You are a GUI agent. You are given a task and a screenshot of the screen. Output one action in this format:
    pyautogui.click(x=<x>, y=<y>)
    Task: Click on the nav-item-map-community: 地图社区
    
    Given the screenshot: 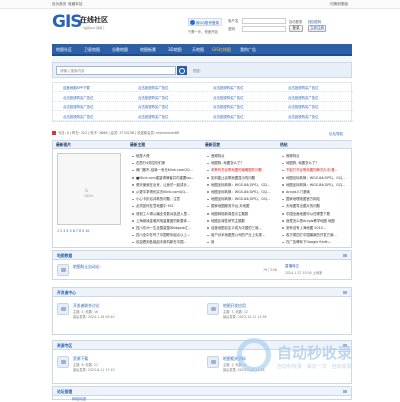 What is the action you would take?
    pyautogui.click(x=64, y=50)
    